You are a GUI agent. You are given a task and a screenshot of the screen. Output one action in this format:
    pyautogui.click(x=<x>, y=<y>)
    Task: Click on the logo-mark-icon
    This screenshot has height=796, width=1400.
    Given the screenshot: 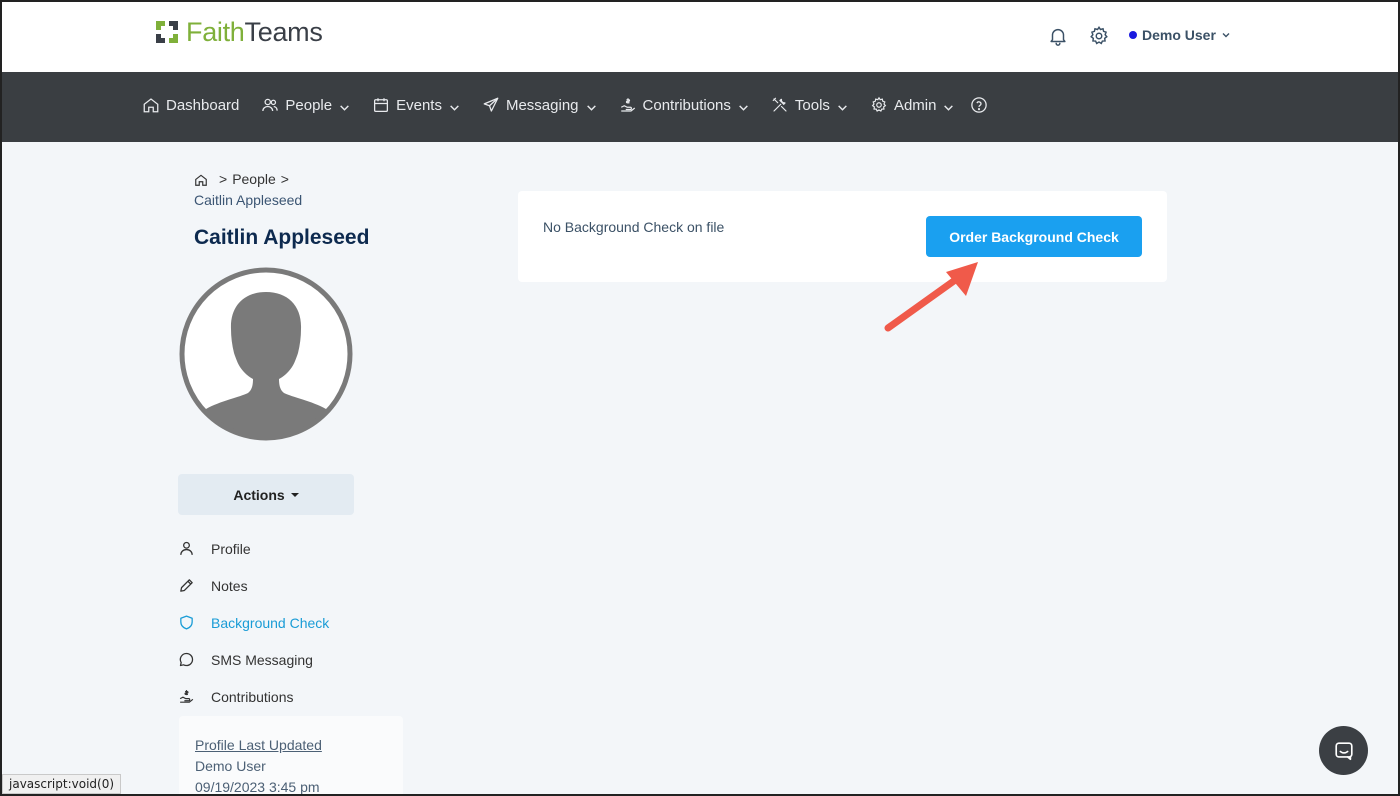 What is the action you would take?
    pyautogui.click(x=167, y=32)
    